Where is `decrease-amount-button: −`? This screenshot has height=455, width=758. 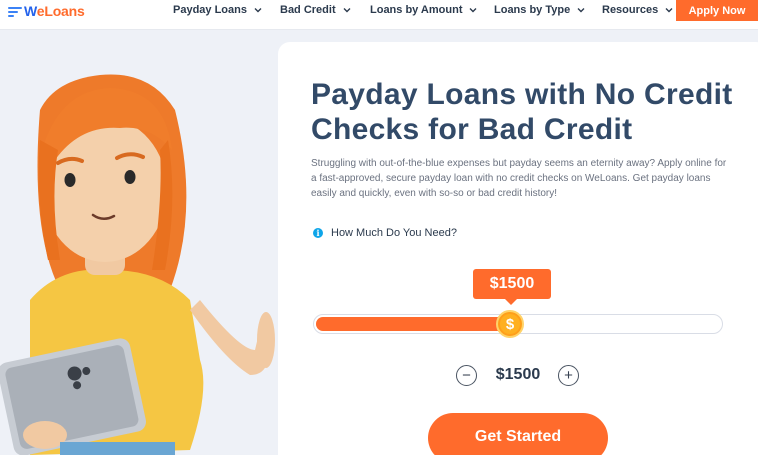 decrease-amount-button: − is located at coordinates (466, 375).